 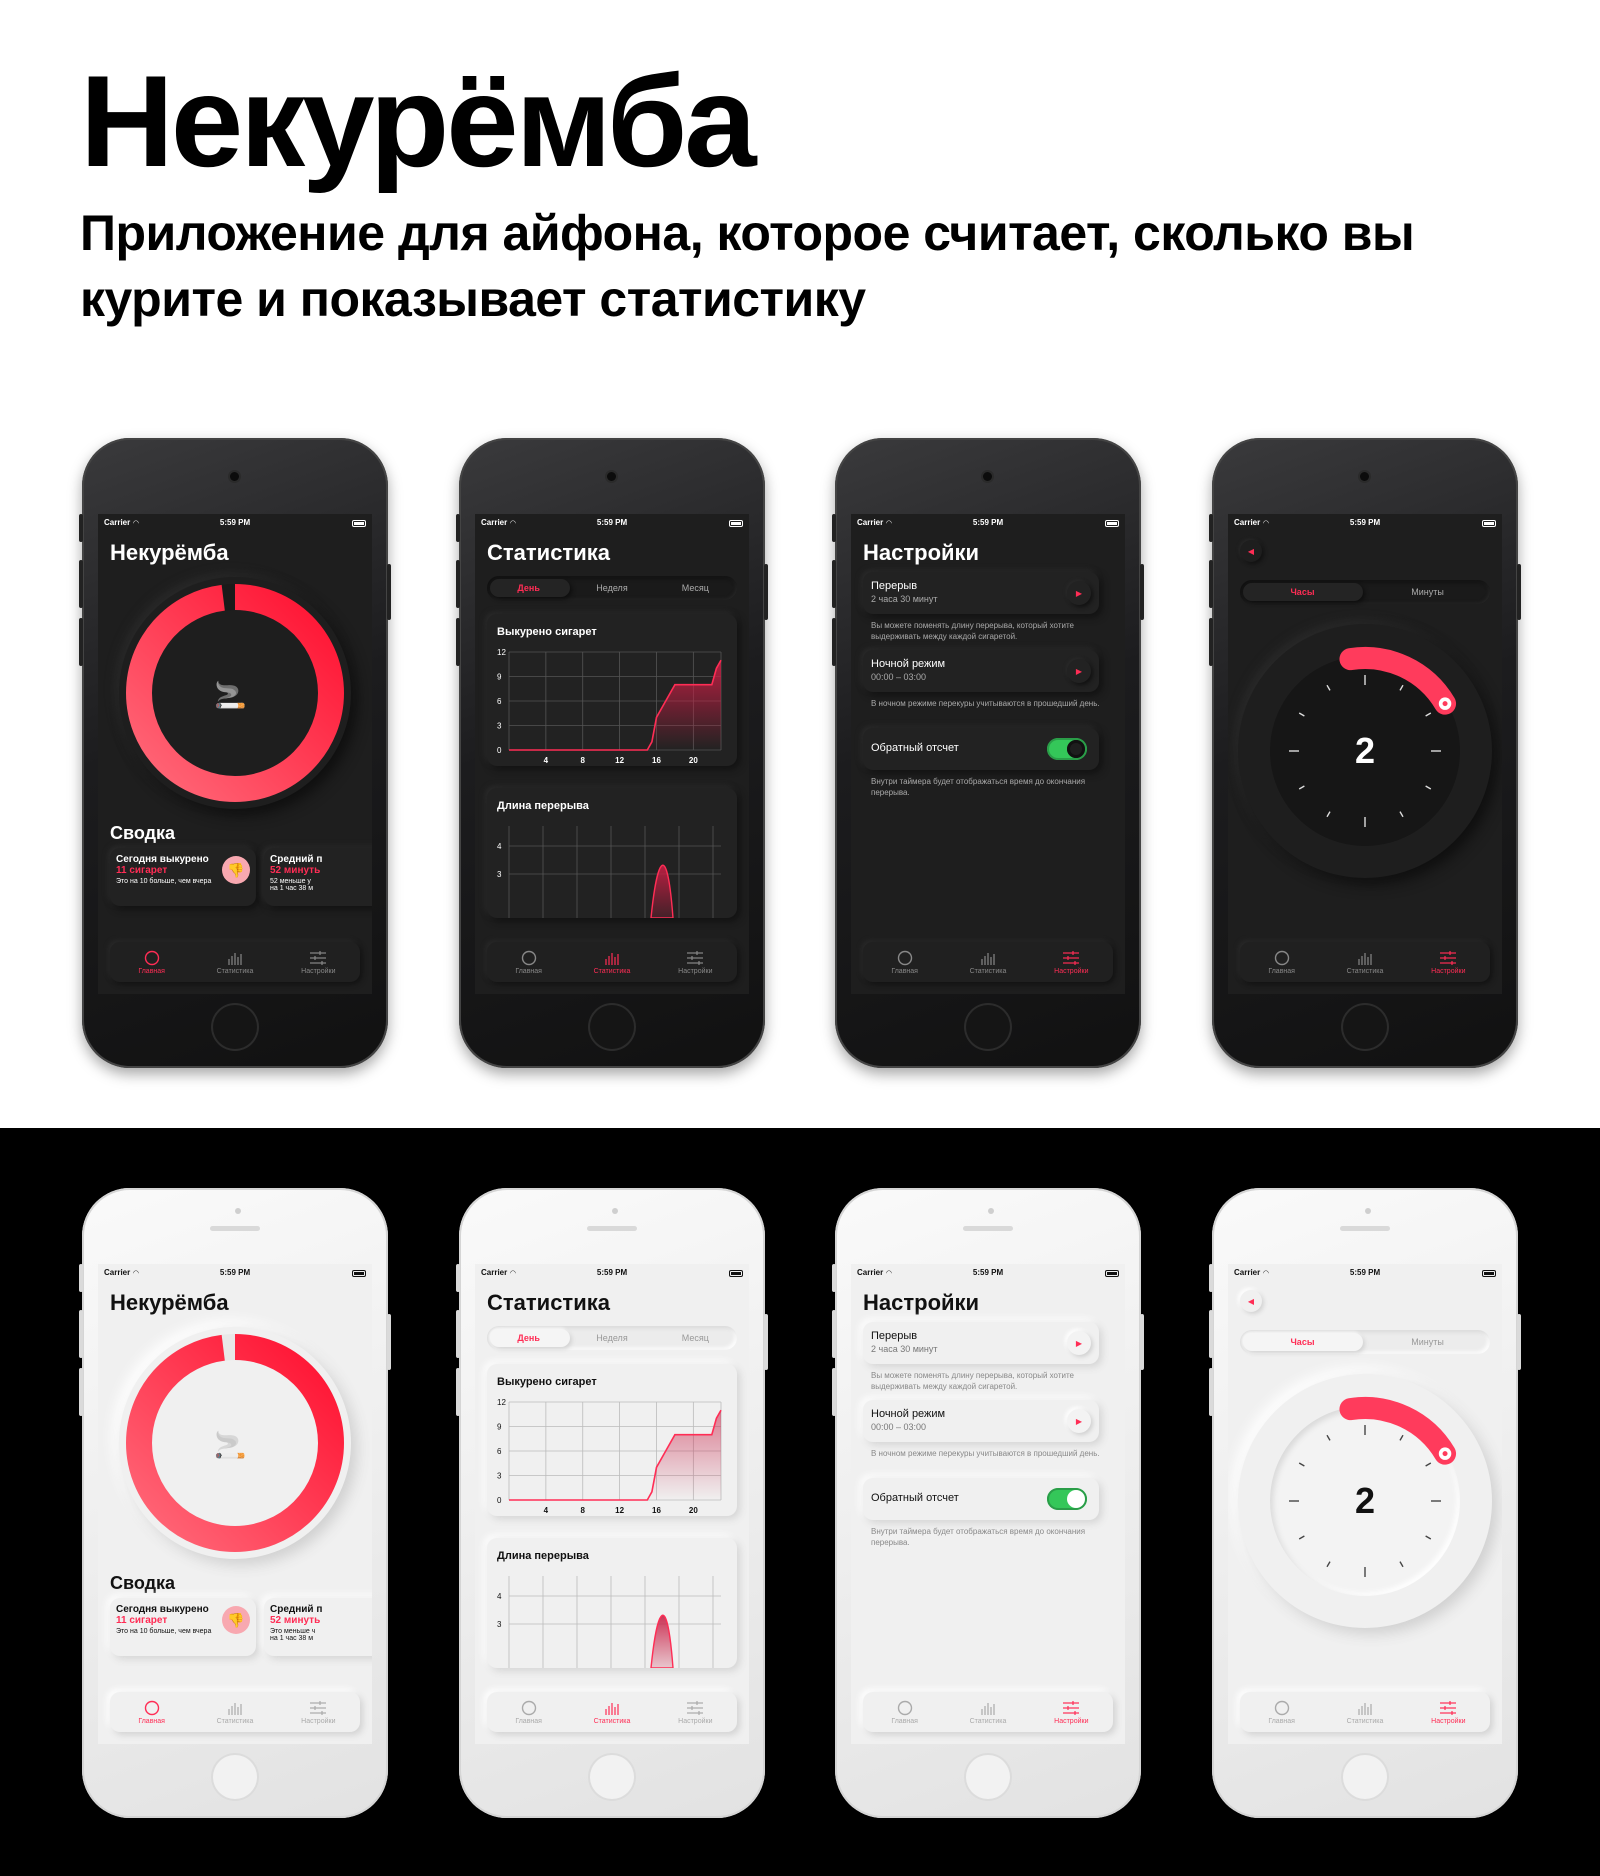 I want to click on tab-bar: Главная Статистика Настройки, so click(x=1365, y=1712).